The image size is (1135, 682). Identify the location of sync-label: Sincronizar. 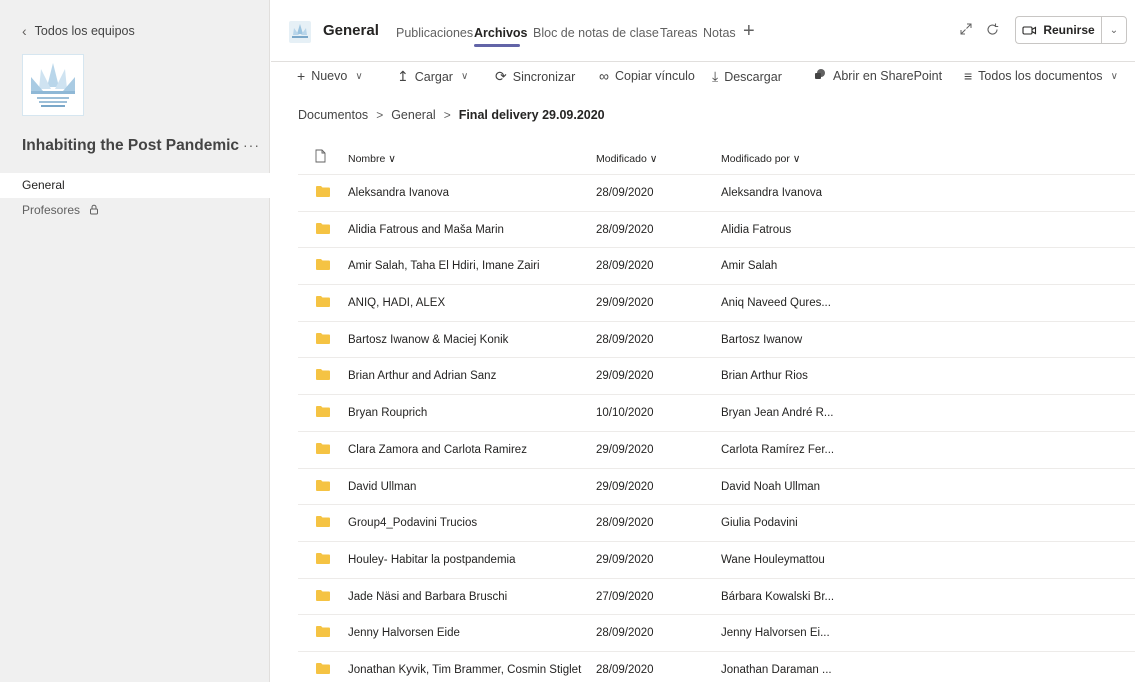
(544, 76).